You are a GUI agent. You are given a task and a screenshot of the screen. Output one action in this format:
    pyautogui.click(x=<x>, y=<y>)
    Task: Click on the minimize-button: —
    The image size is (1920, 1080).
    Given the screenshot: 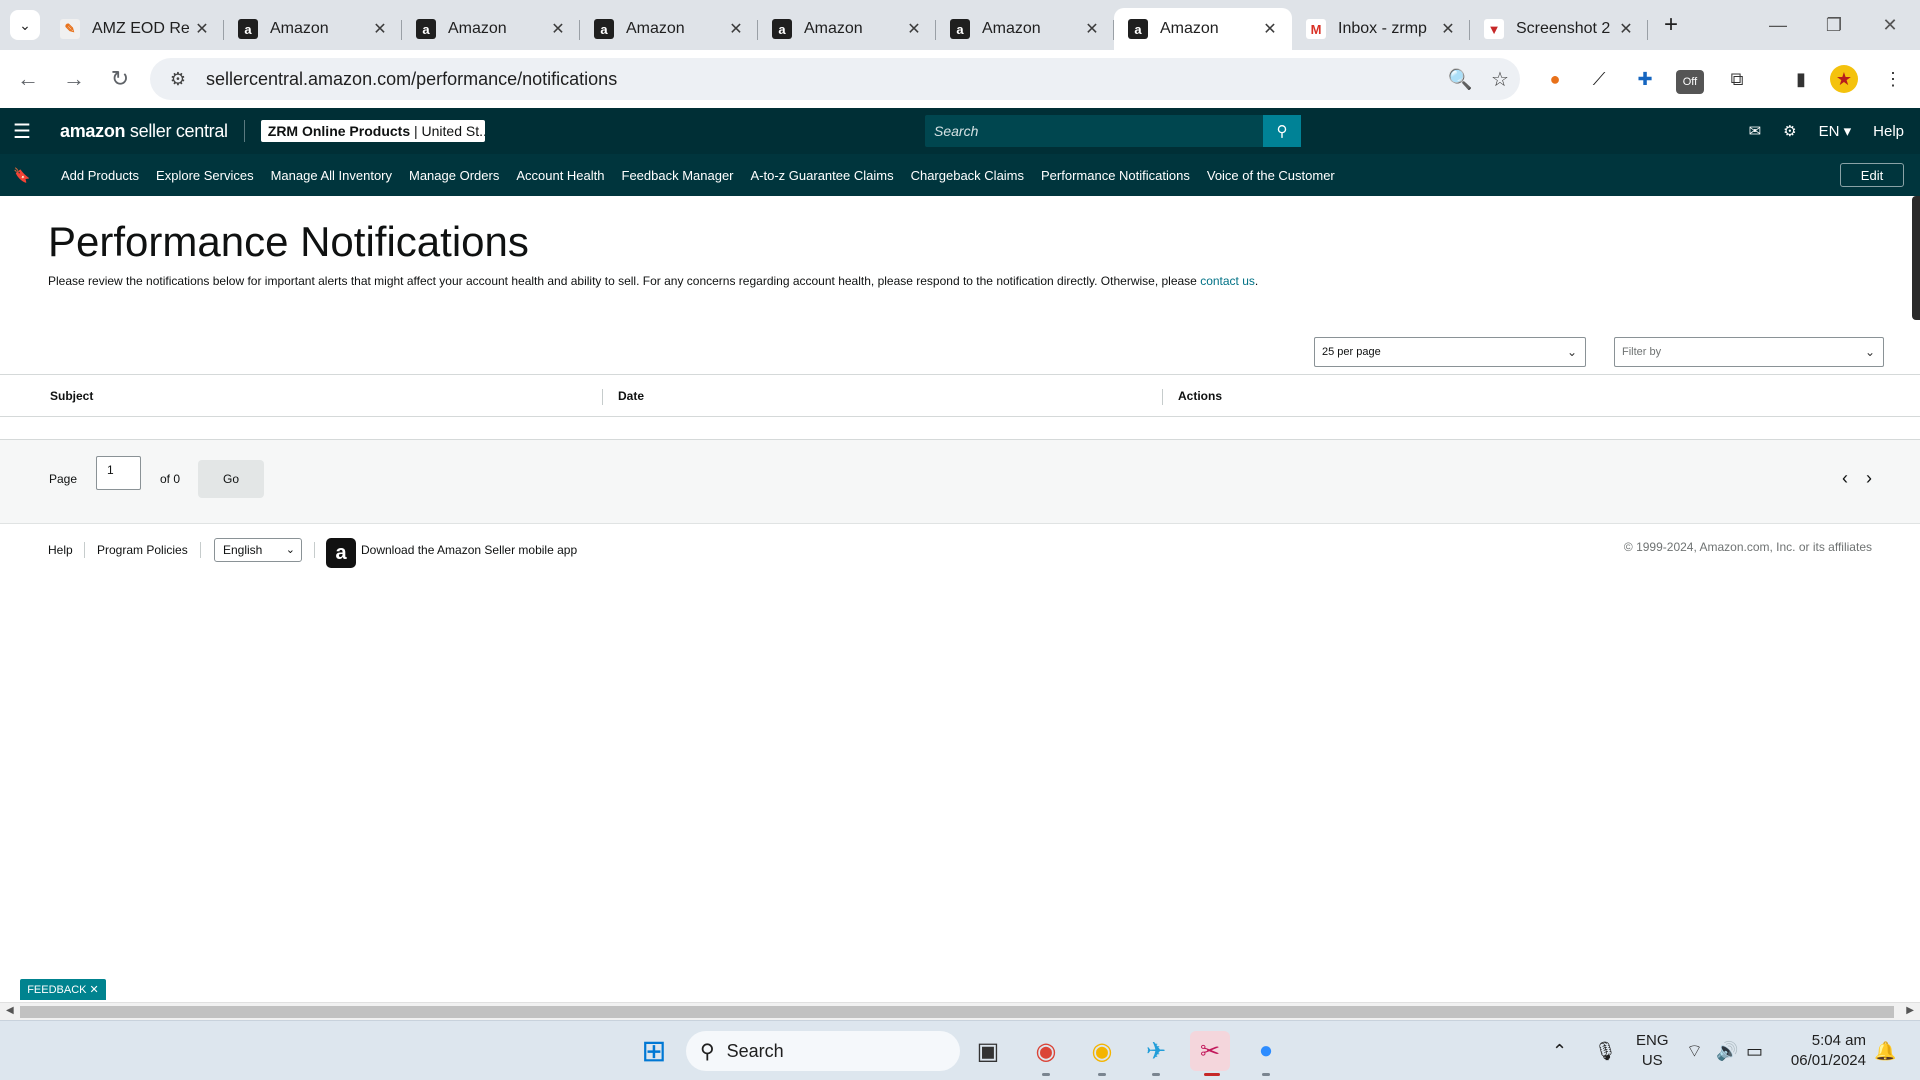 What is the action you would take?
    pyautogui.click(x=1778, y=25)
    